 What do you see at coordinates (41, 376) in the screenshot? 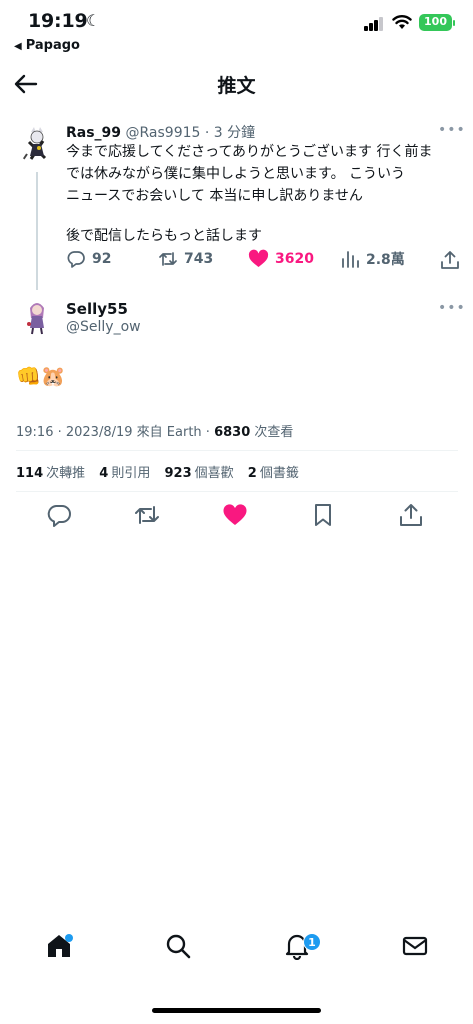
I see `tweet-text: 👊🐹` at bounding box center [41, 376].